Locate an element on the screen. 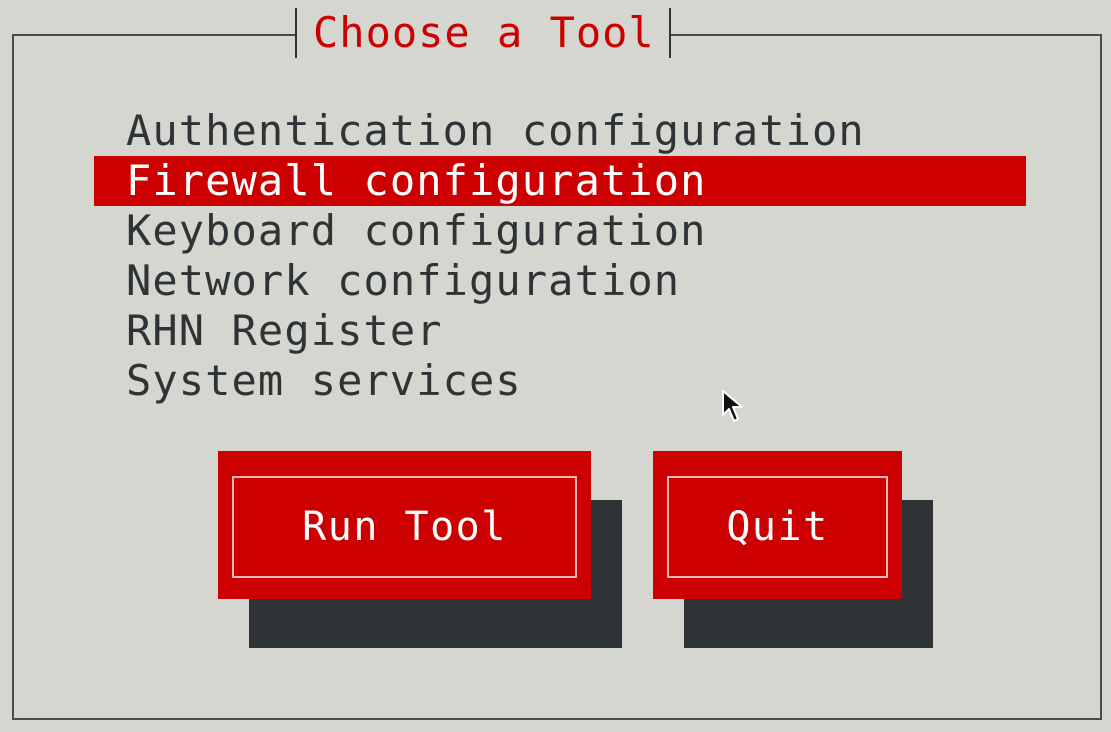 This screenshot has width=1111, height=732. dialog-title-box: Choose a Tool is located at coordinates (483, 33).